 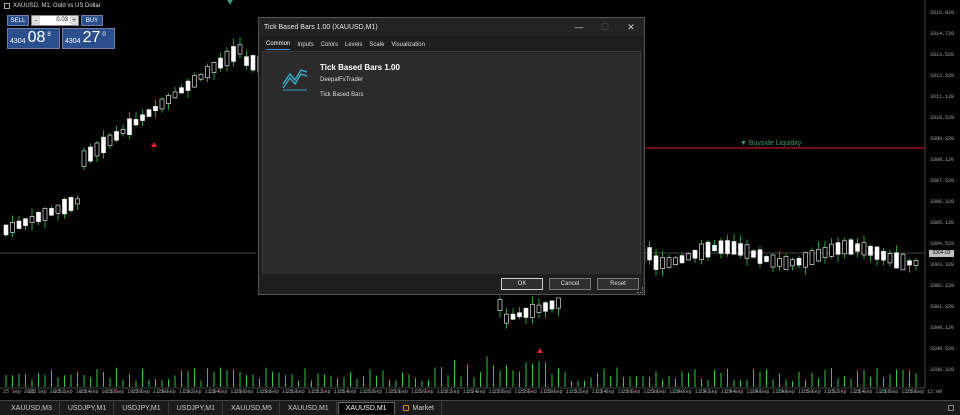 I want to click on chart-tab-label: USDJPY,M1, so click(x=196, y=408).